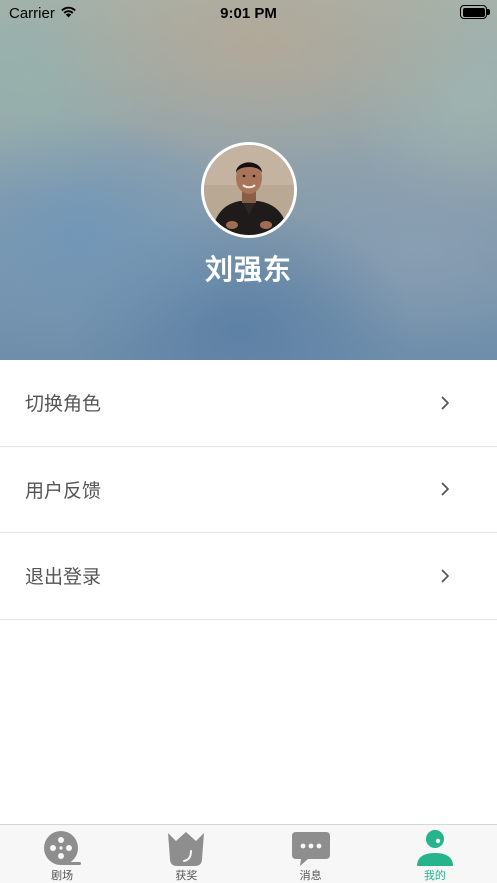  What do you see at coordinates (63, 577) in the screenshot?
I see `menu-item-label: 退出登录` at bounding box center [63, 577].